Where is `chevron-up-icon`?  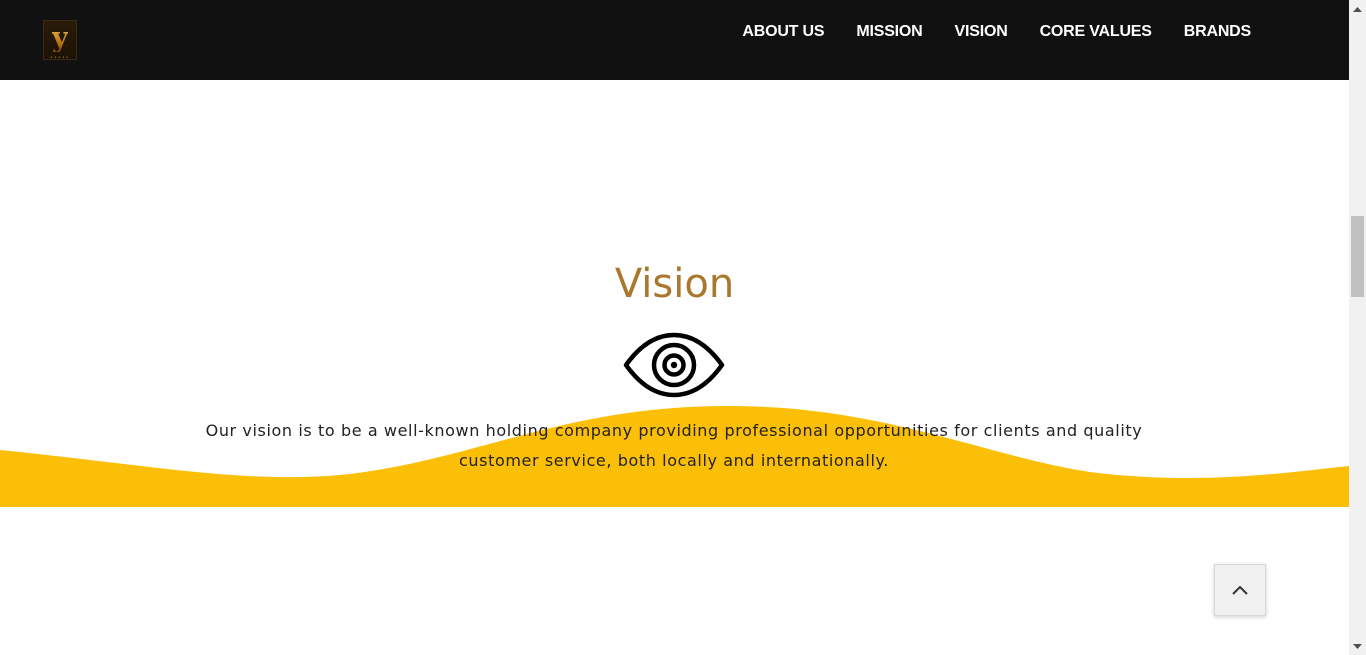
chevron-up-icon is located at coordinates (1240, 590).